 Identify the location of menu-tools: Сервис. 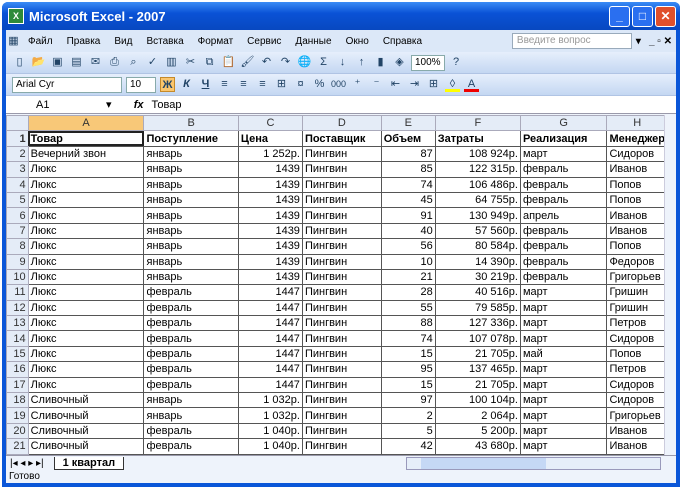
(264, 41).